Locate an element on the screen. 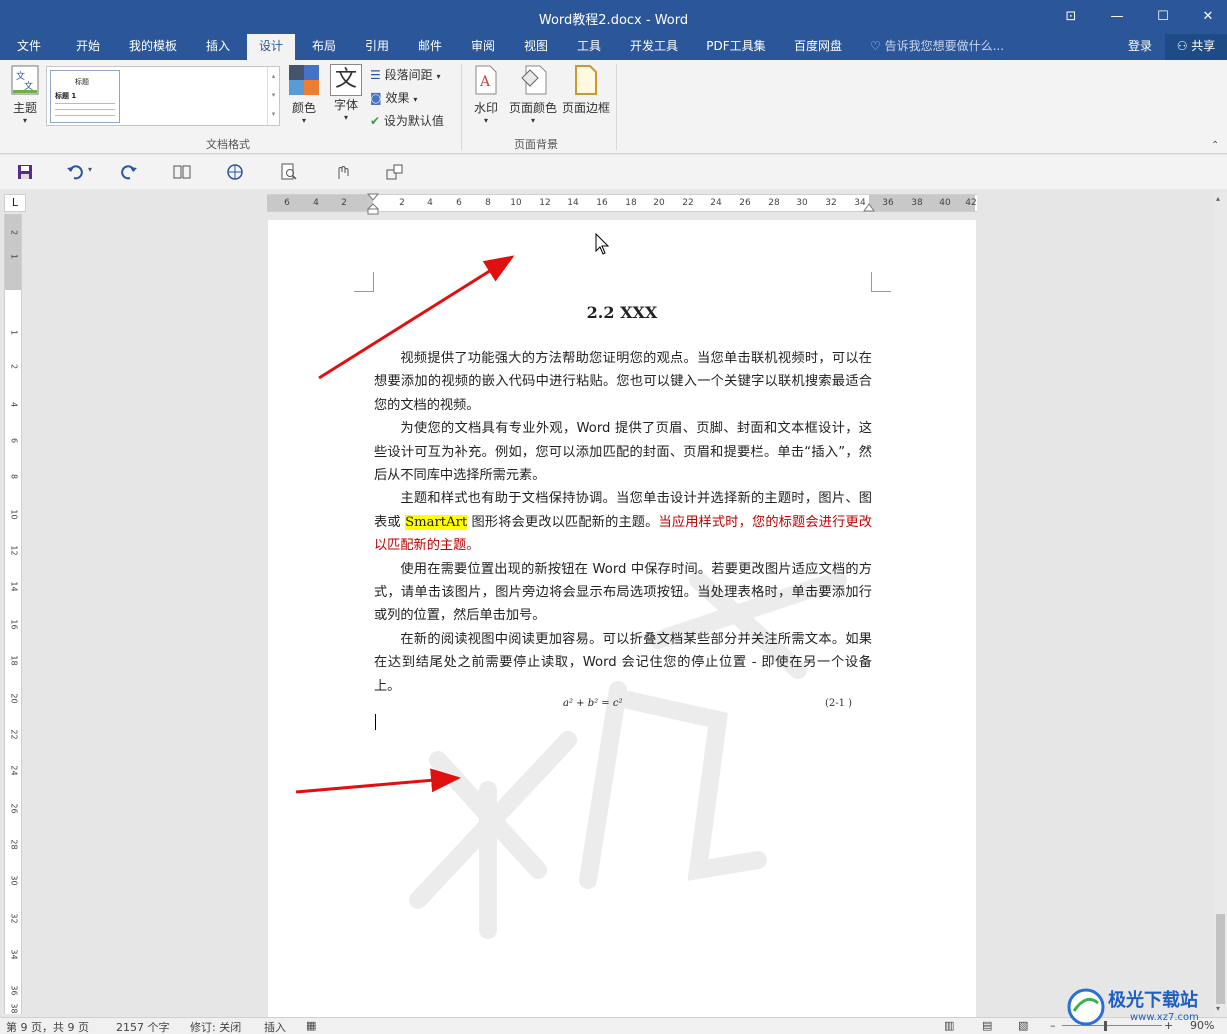  tab-references: 引用 is located at coordinates (377, 47).